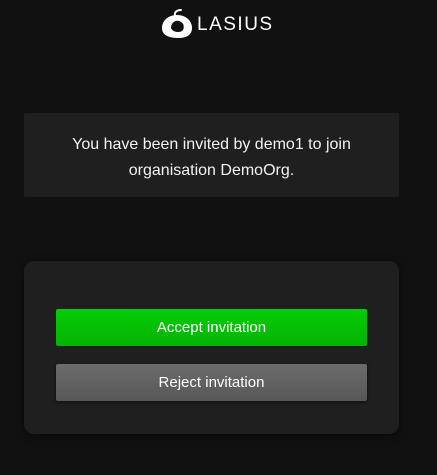 This screenshot has height=475, width=437. What do you see at coordinates (211, 327) in the screenshot?
I see `accept-invitation-button: Accept invitation` at bounding box center [211, 327].